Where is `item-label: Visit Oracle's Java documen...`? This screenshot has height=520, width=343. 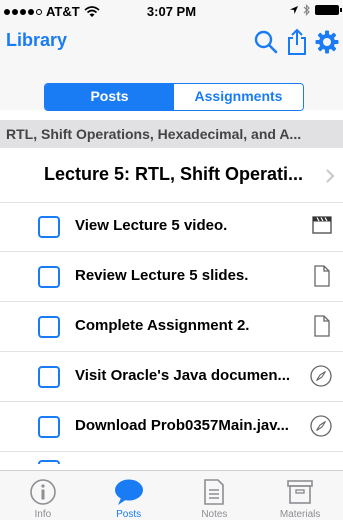
item-label: Visit Oracle's Java documen... is located at coordinates (183, 375).